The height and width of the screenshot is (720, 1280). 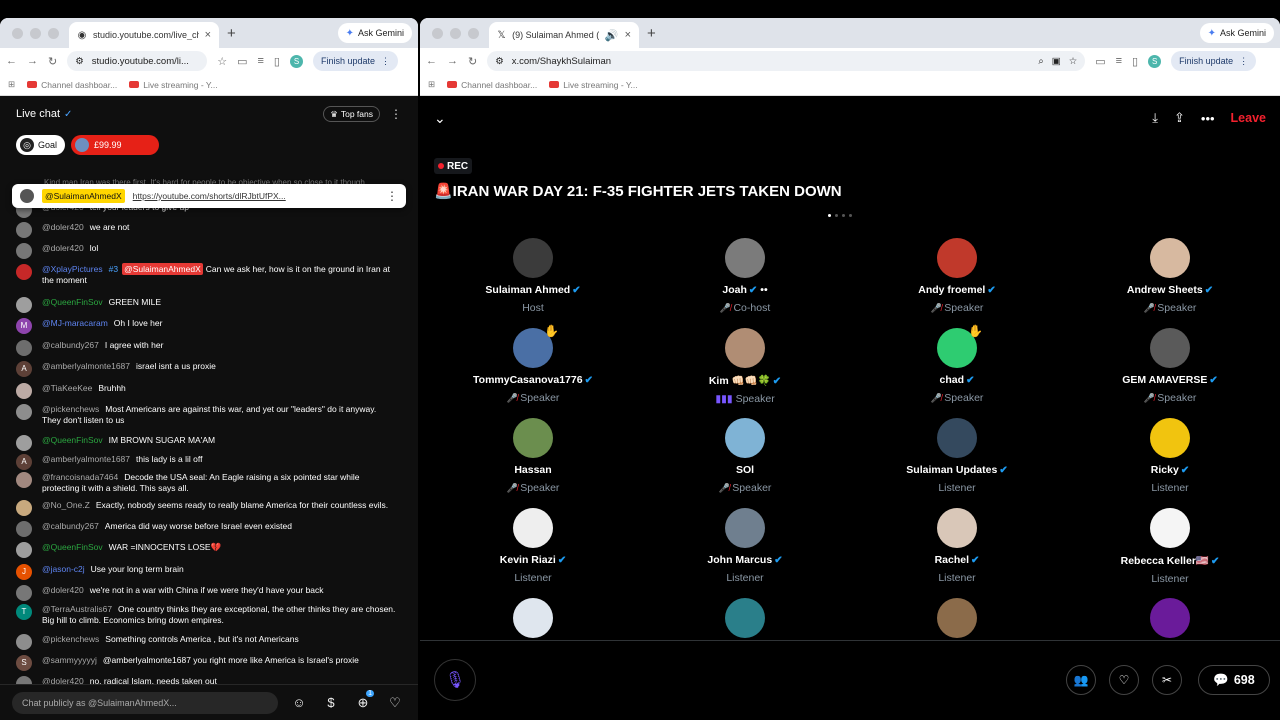 What do you see at coordinates (745, 456) in the screenshot?
I see `participant: SOl 🎤̸ Speaker` at bounding box center [745, 456].